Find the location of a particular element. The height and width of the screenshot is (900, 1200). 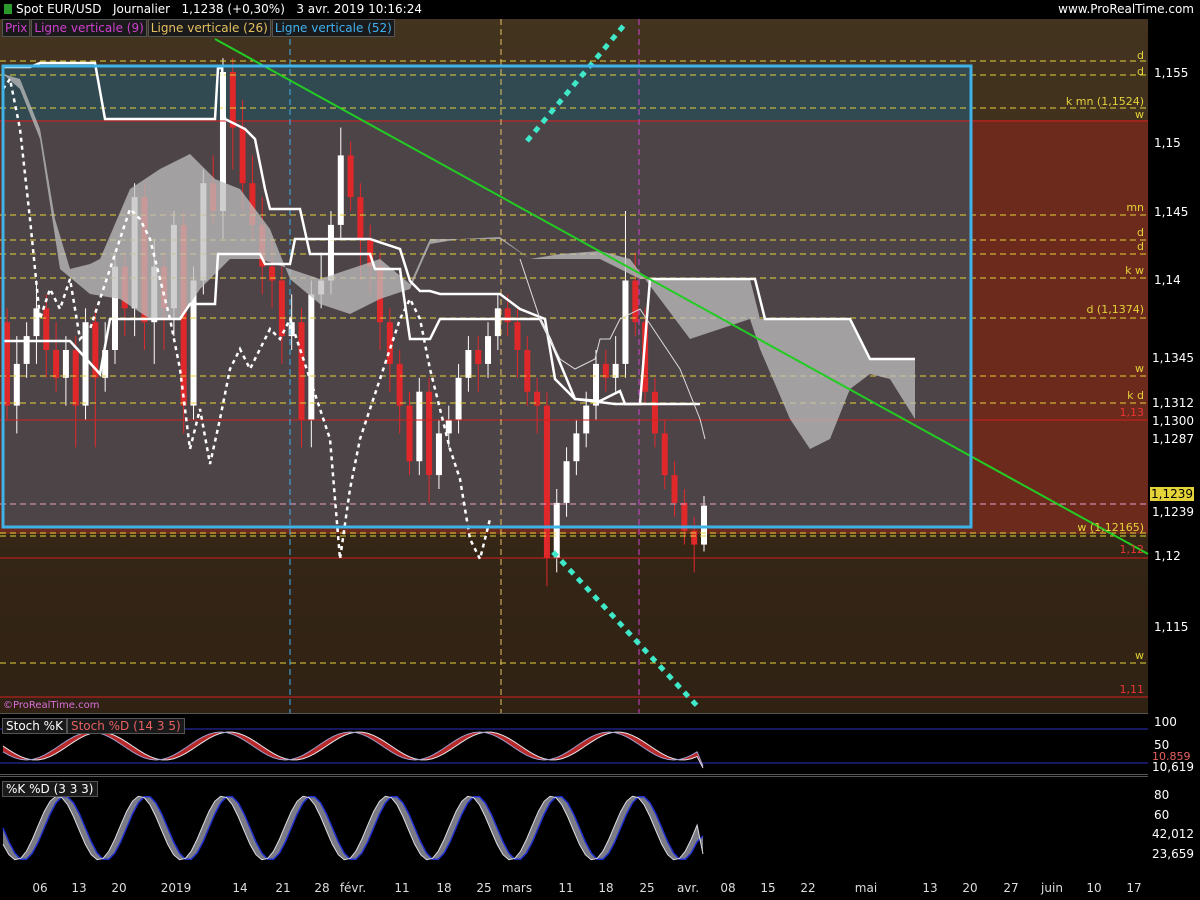

x-tick: 06 is located at coordinates (40, 888).